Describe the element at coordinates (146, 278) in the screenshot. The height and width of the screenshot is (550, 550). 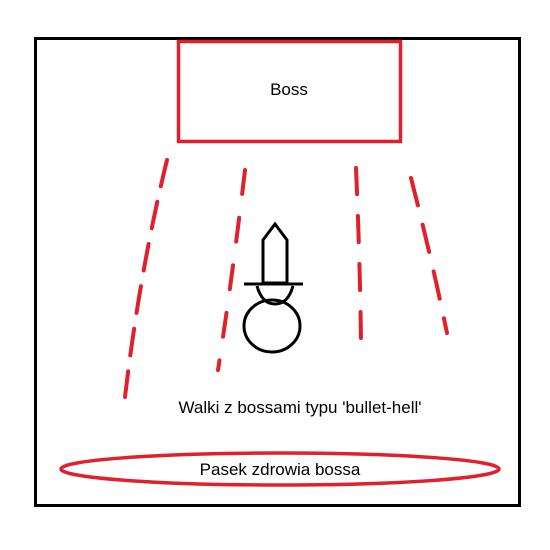
I see `bullet-trail-far-left` at that location.